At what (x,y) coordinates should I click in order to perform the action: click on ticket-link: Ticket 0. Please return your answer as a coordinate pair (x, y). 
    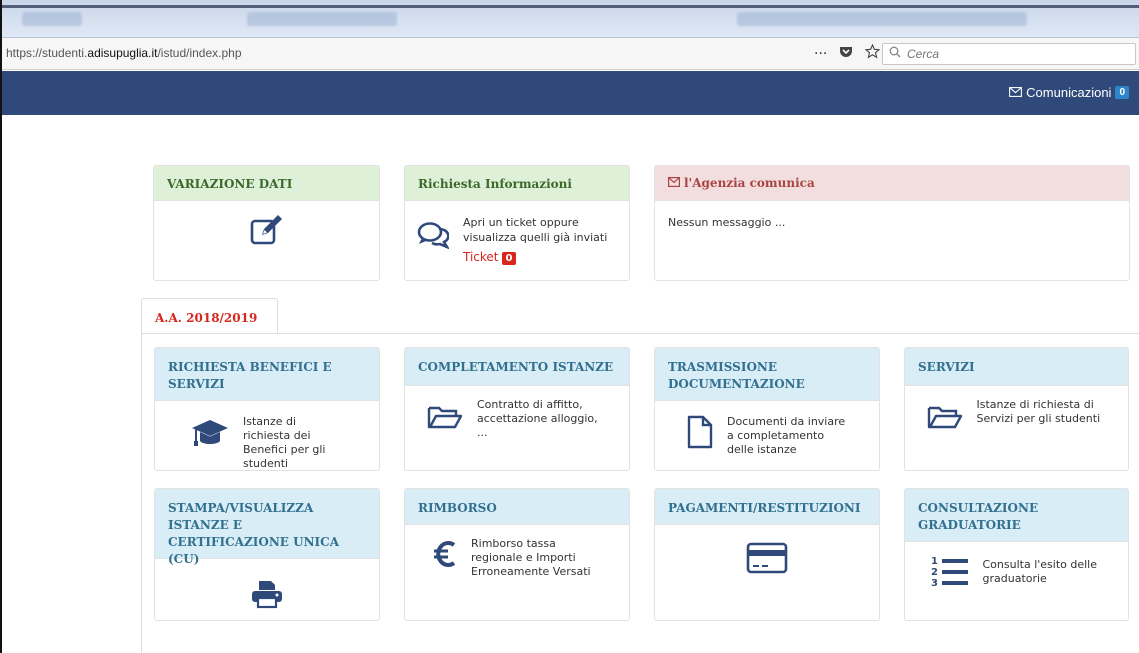
    Looking at the image, I should click on (538, 258).